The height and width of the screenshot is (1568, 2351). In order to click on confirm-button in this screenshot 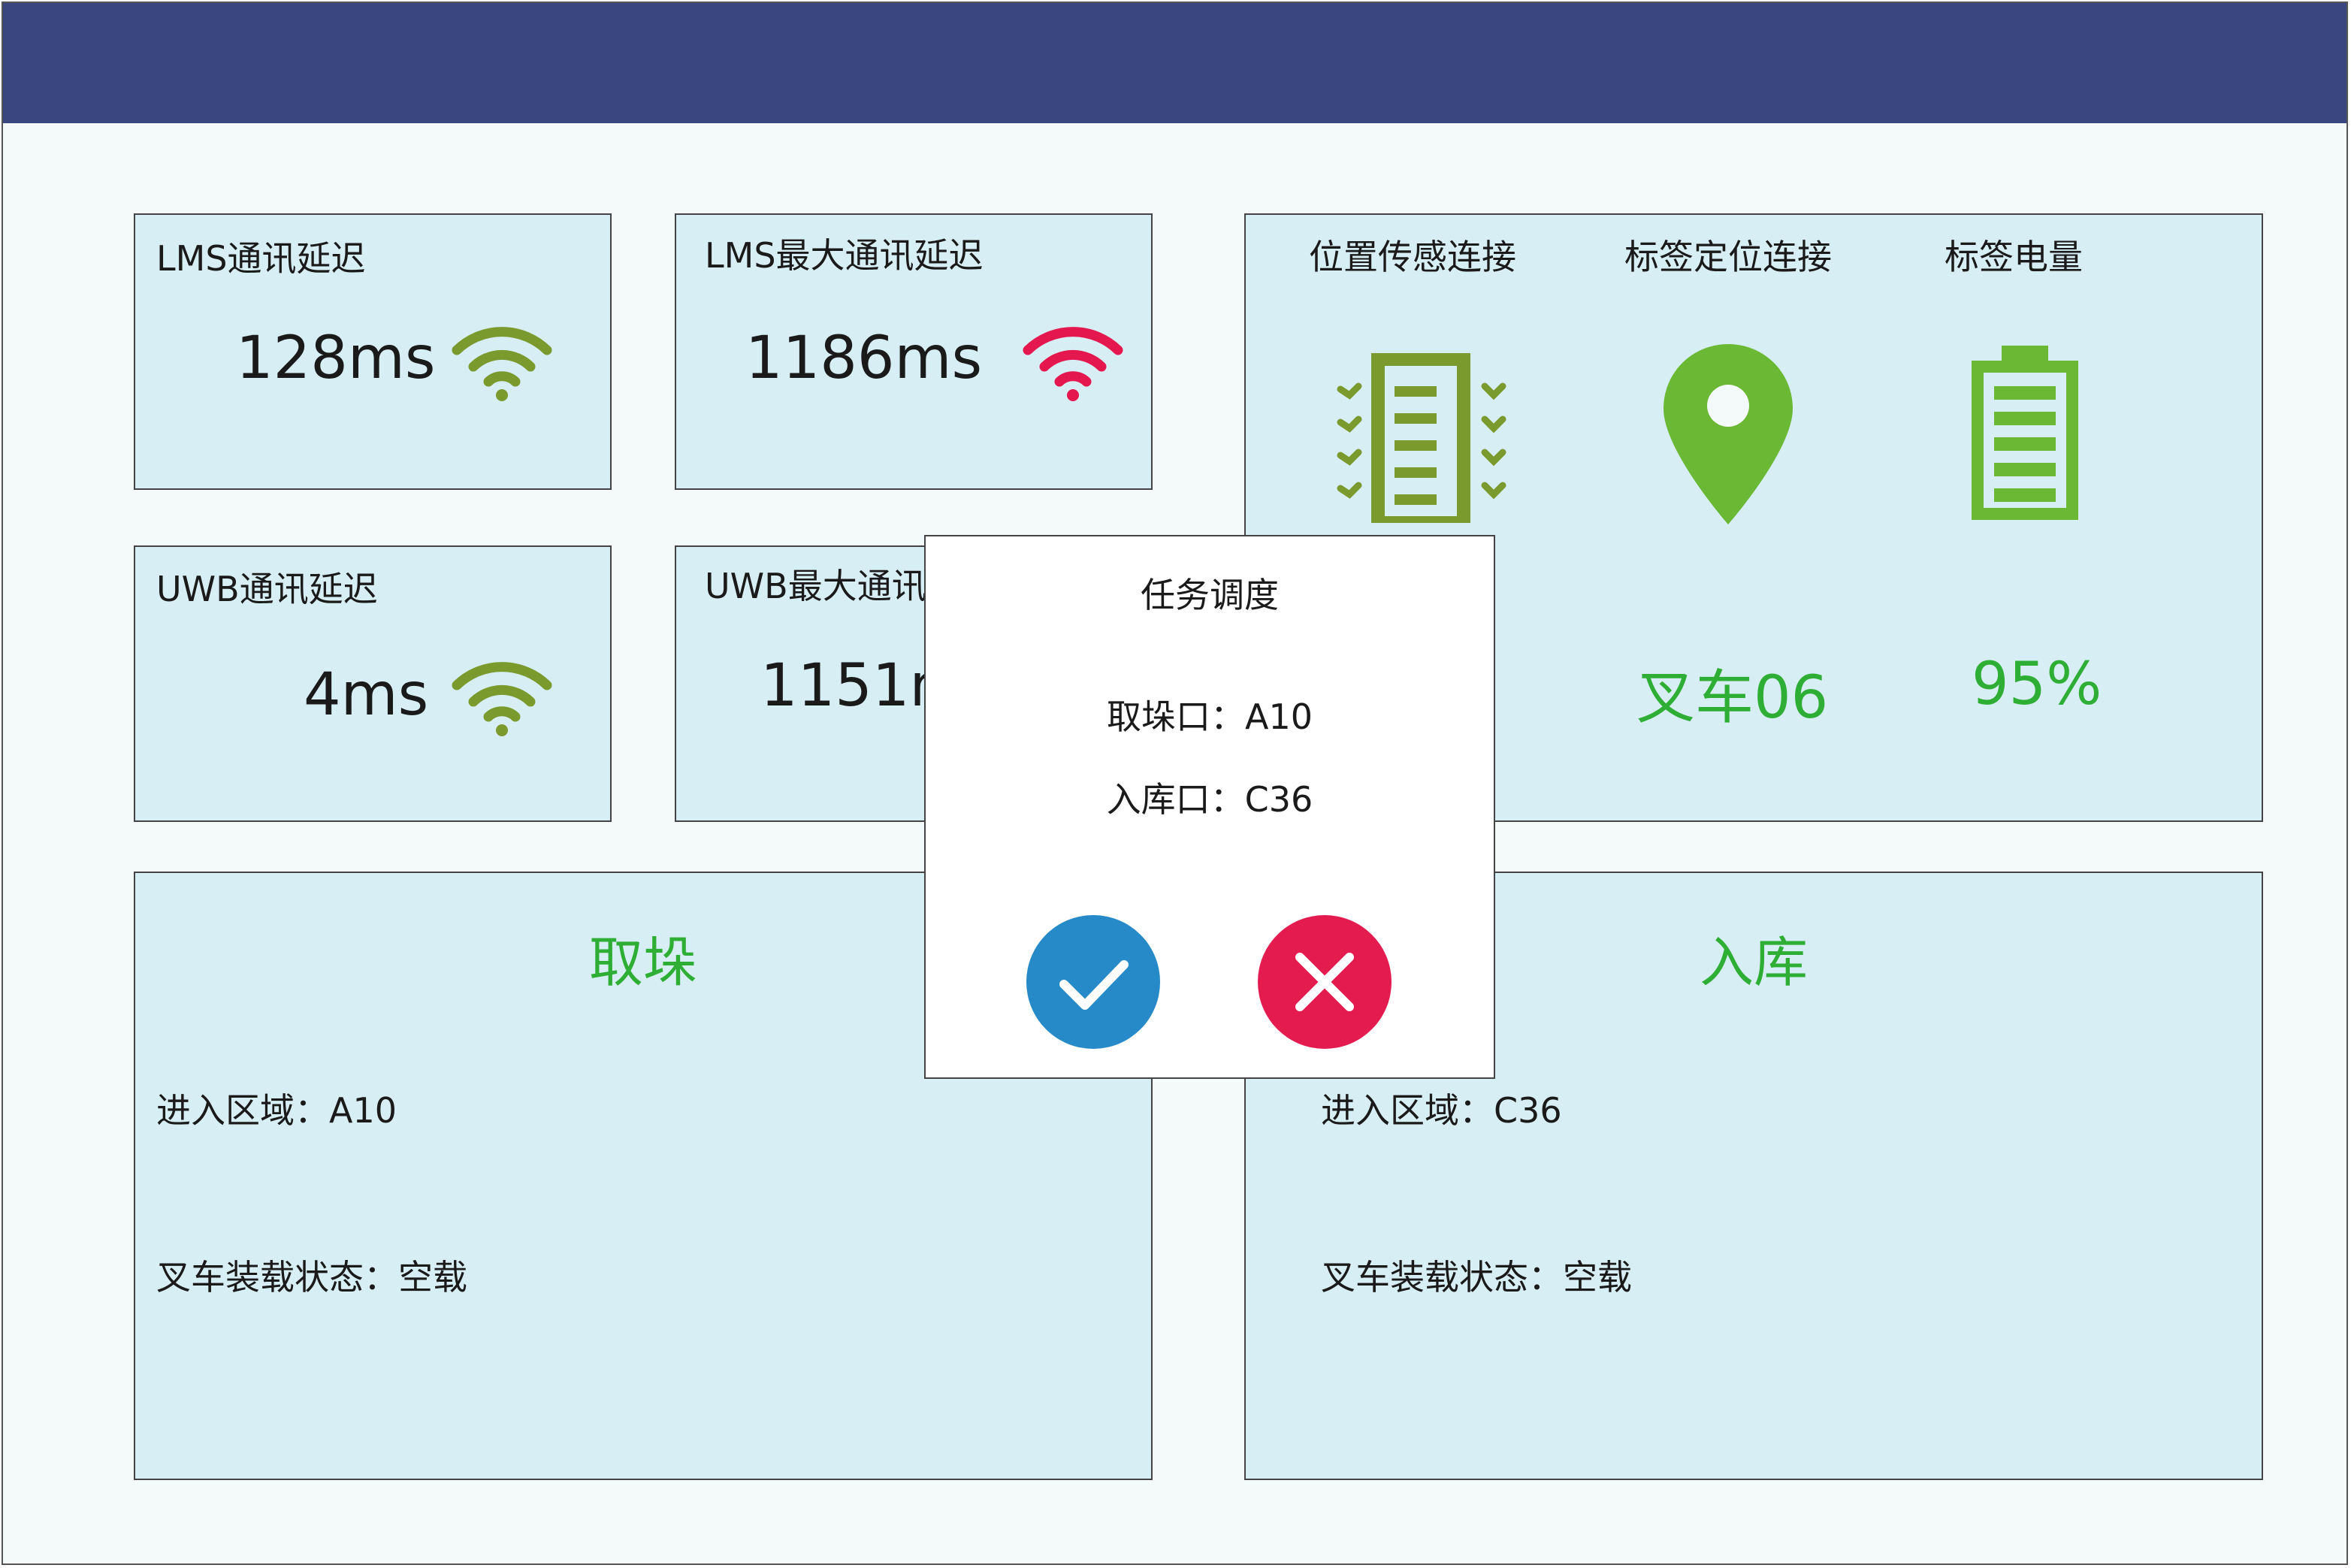, I will do `click(1093, 982)`.